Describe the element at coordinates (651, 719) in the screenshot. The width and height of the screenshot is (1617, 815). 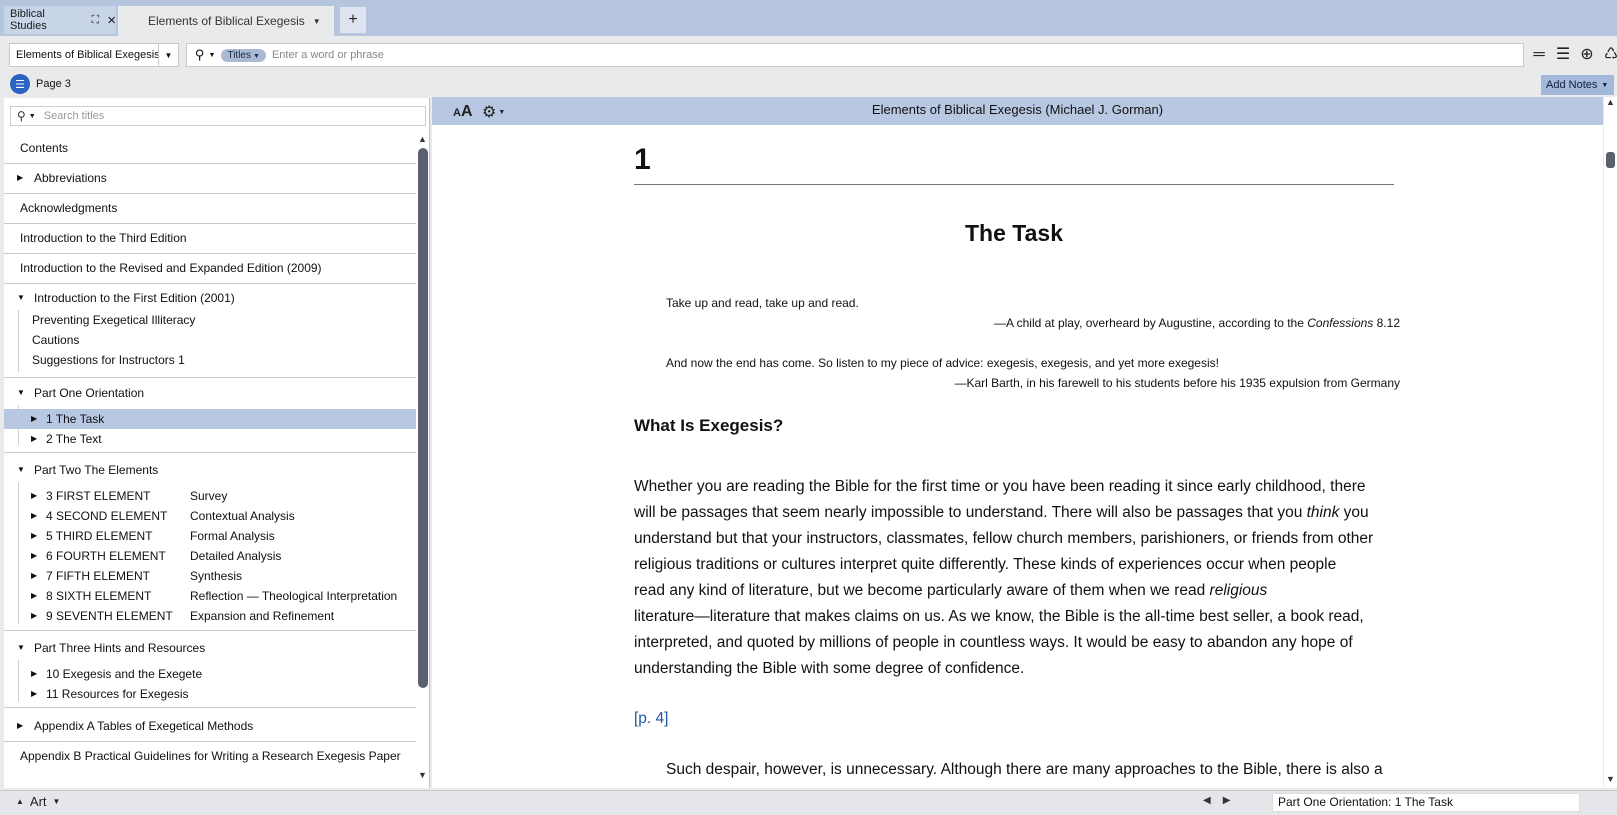
I see `page-reference-link: [p. 4]` at that location.